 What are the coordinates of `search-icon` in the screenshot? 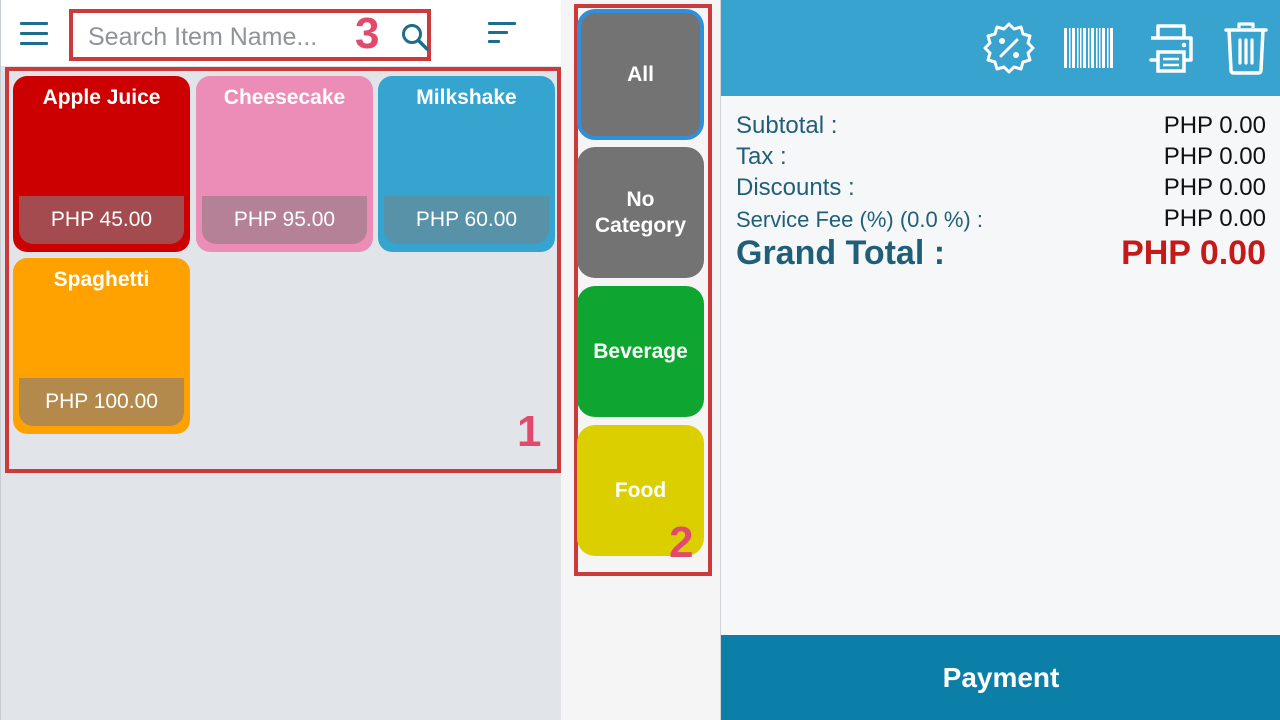 It's located at (415, 37).